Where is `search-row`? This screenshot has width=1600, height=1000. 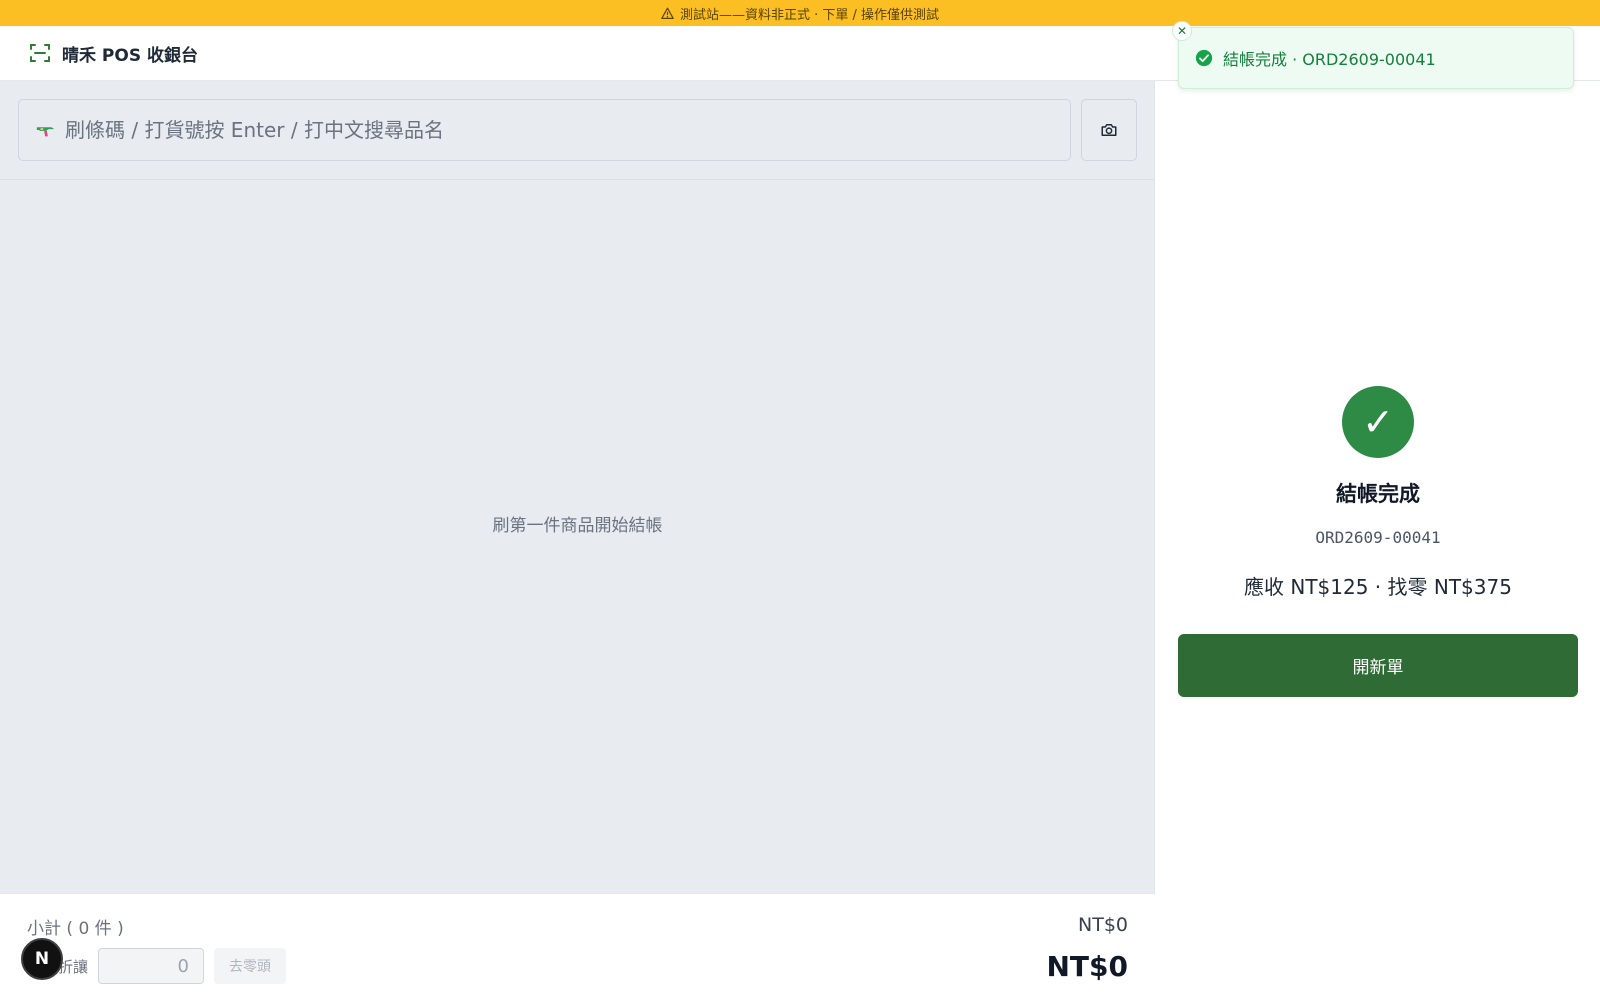
search-row is located at coordinates (577, 130).